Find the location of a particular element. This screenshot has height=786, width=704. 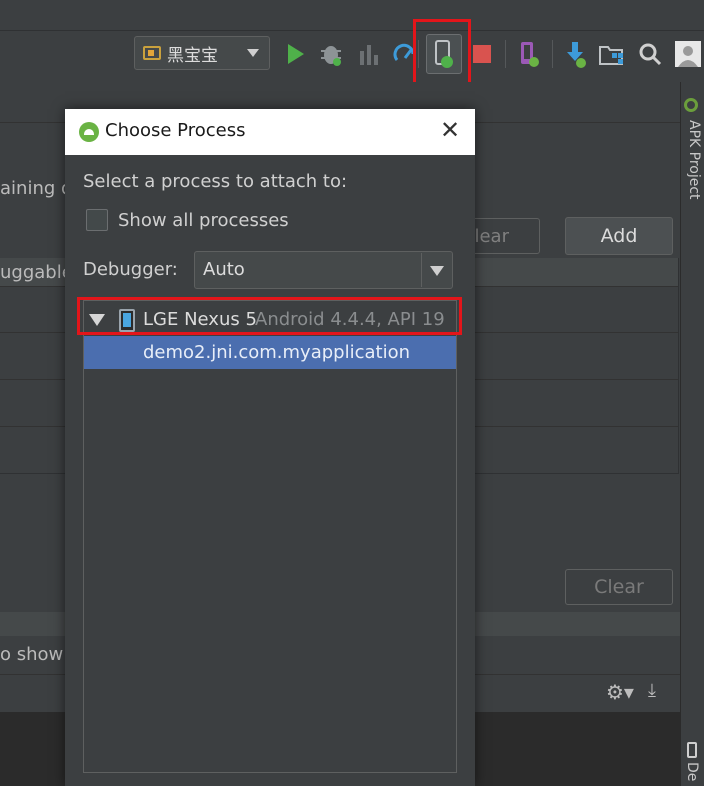

background-clear-button: Clear is located at coordinates (619, 587).